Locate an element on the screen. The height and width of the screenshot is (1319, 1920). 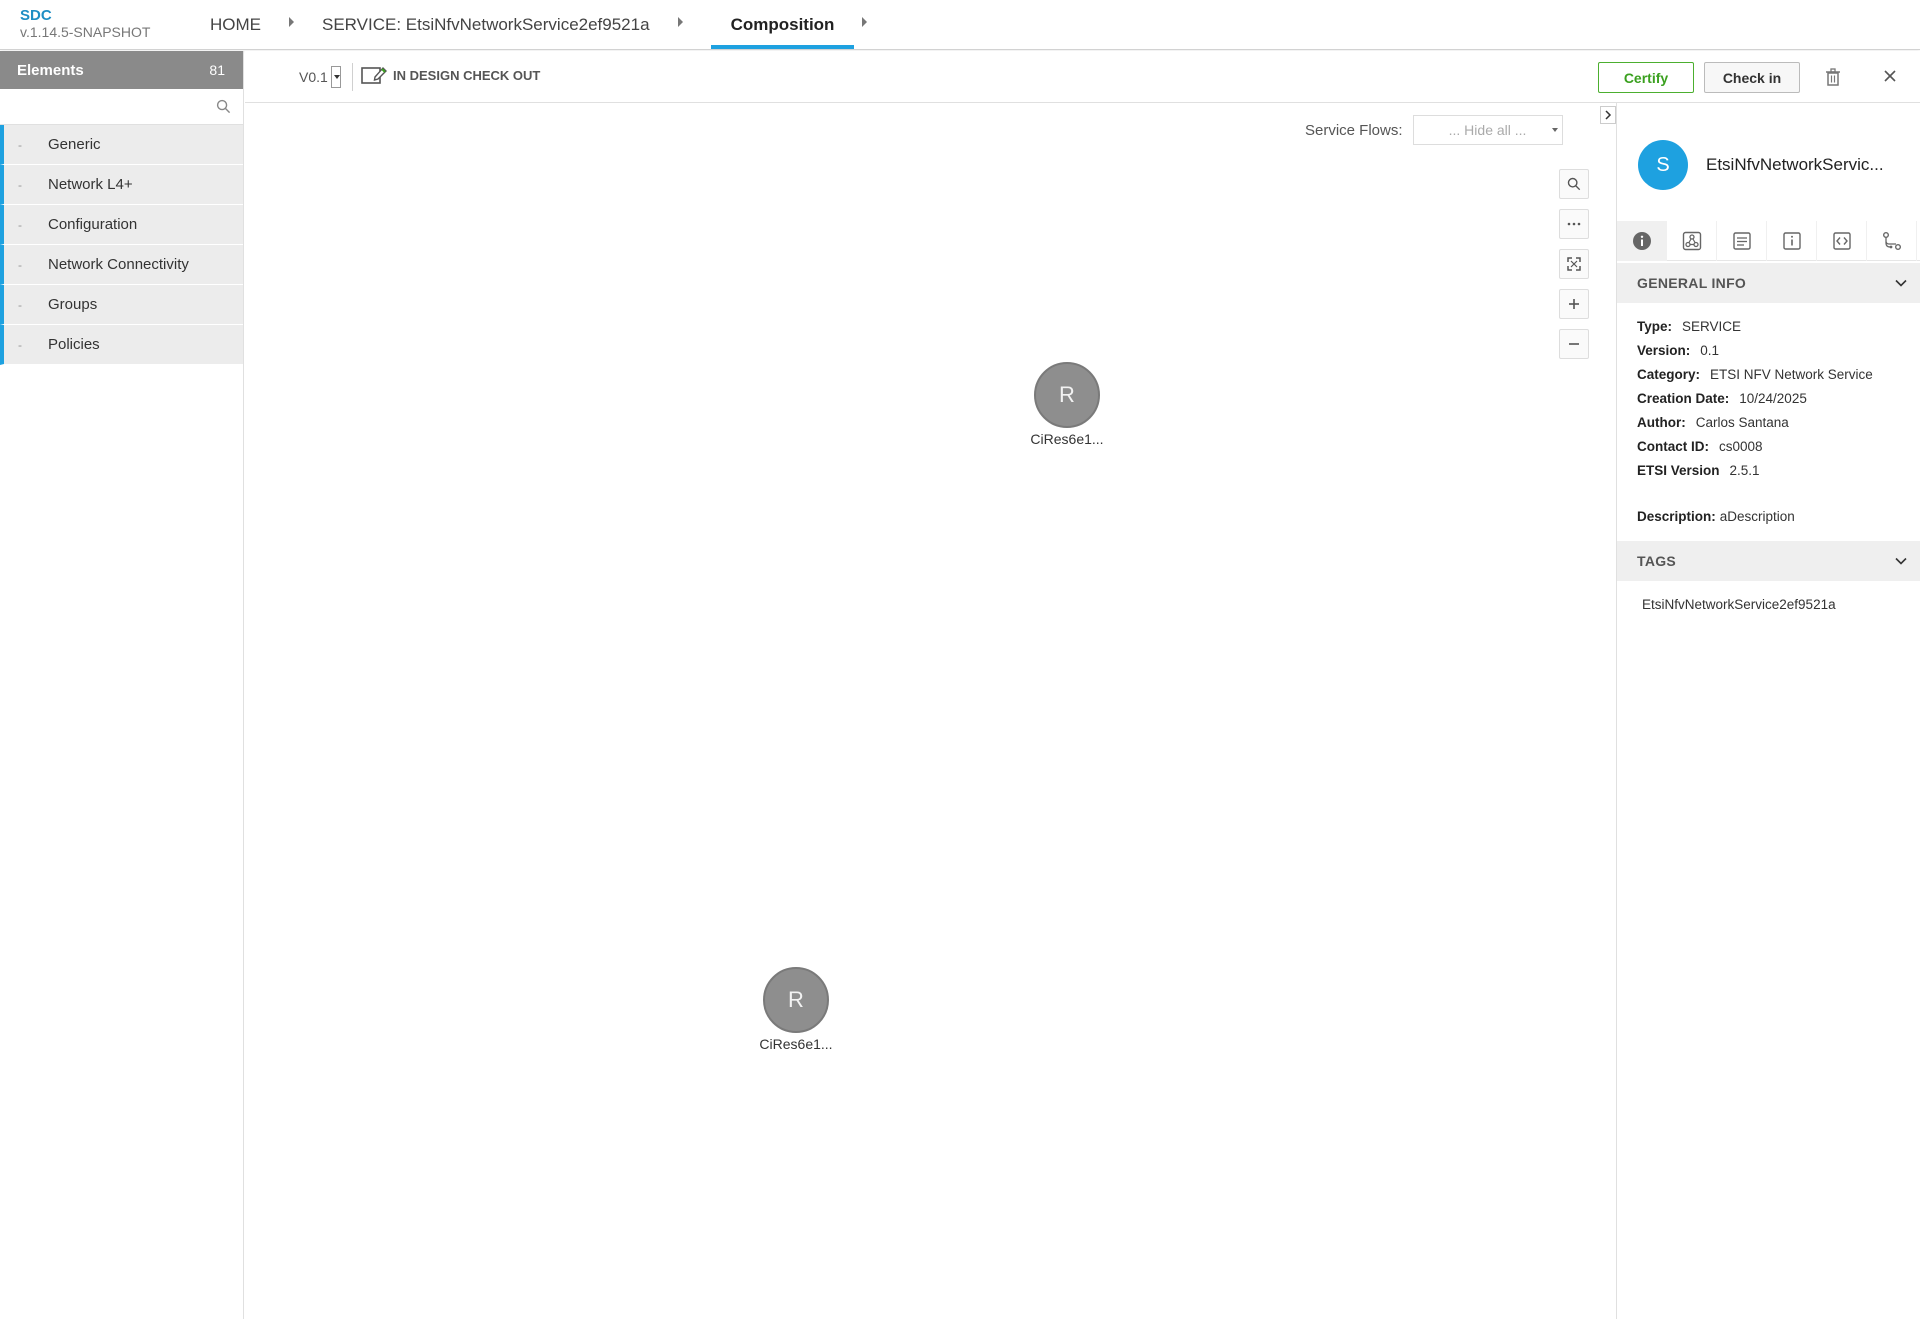
info-row-etsi-version: ETSI Version 2.5.1 is located at coordinates (1698, 470).